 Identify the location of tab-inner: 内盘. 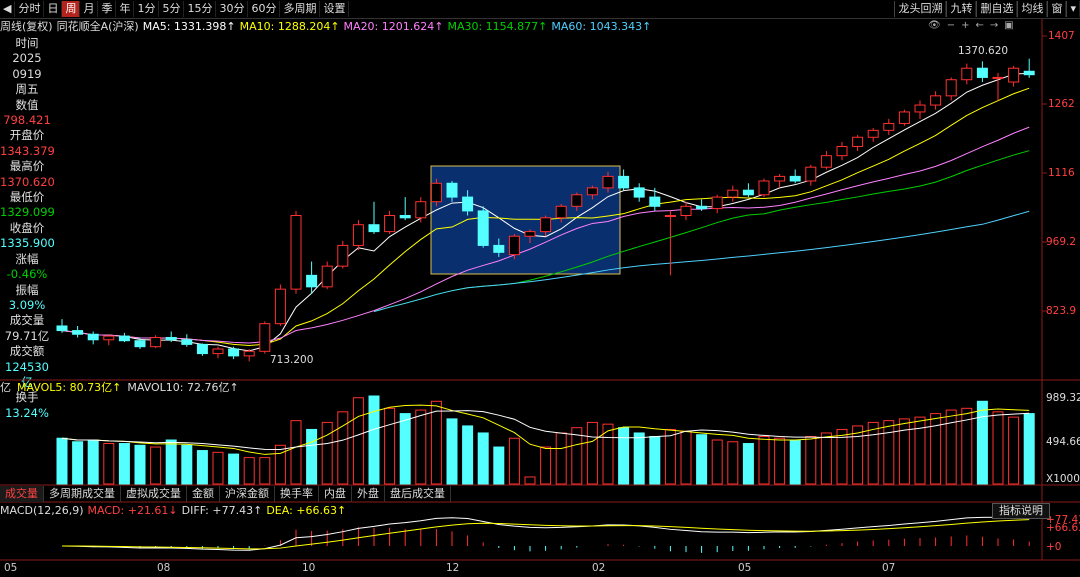
(335, 494).